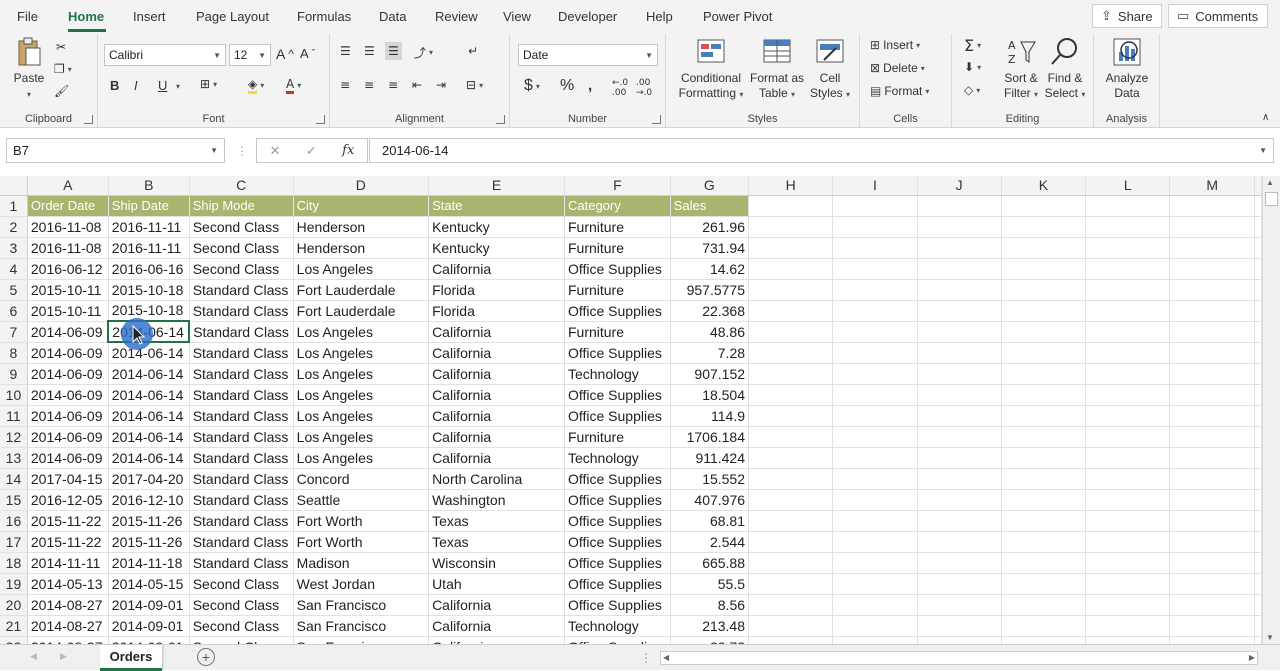 This screenshot has height=671, width=1280. Describe the element at coordinates (68, 626) in the screenshot. I see `data-cell: 2014-08-27` at that location.